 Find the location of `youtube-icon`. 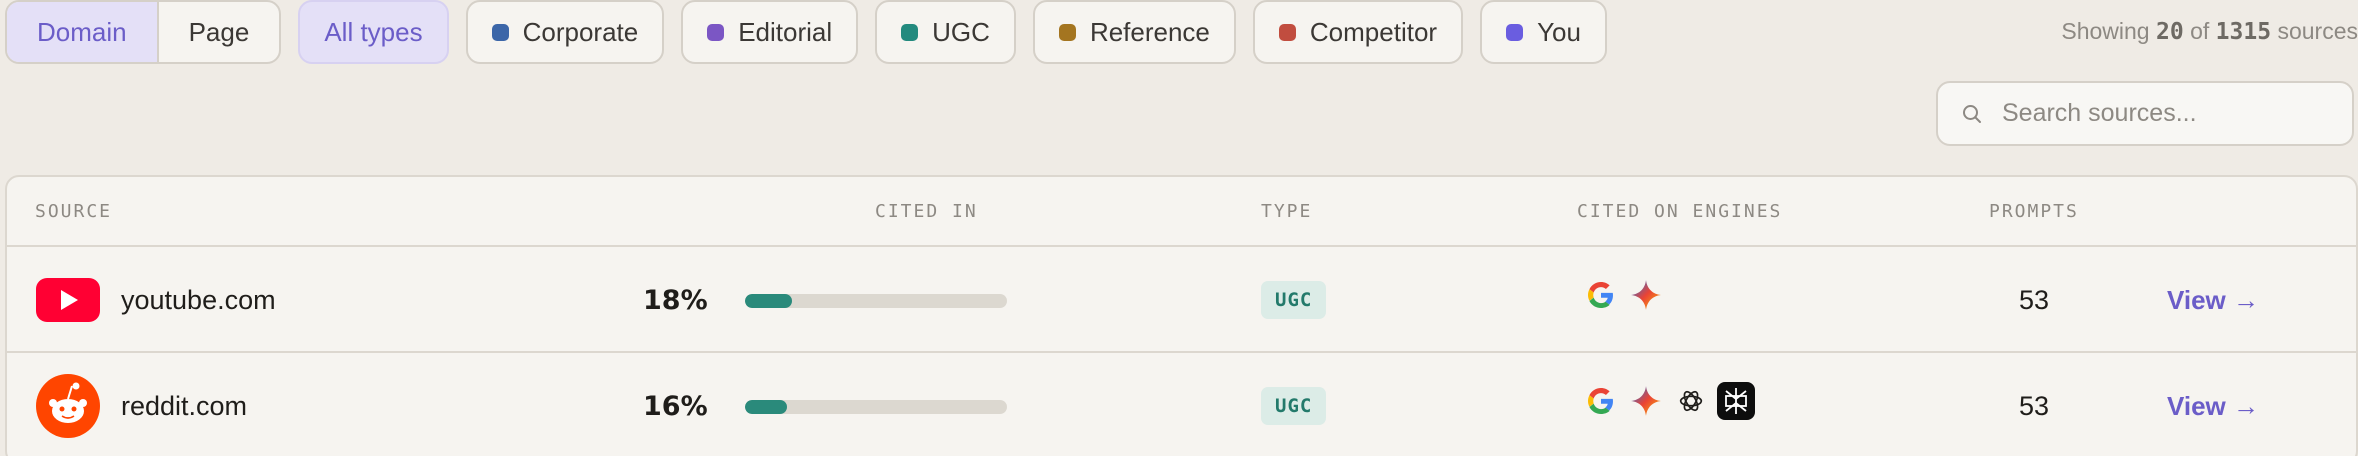

youtube-icon is located at coordinates (68, 300).